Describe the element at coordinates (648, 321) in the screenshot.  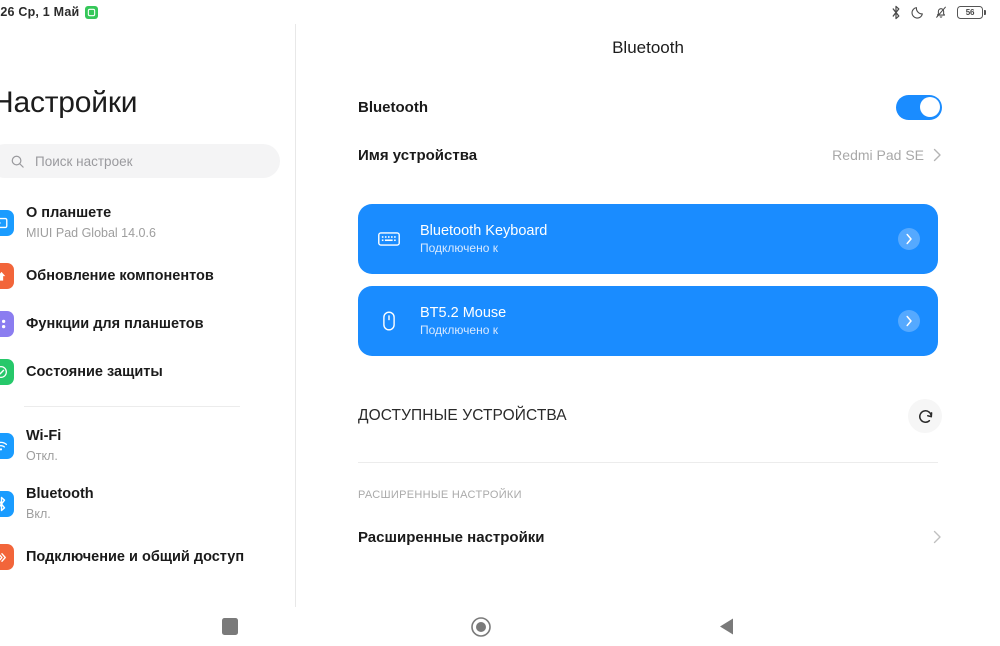
I see `paired-device-card: BT5.2 Mouse Подключено к` at that location.